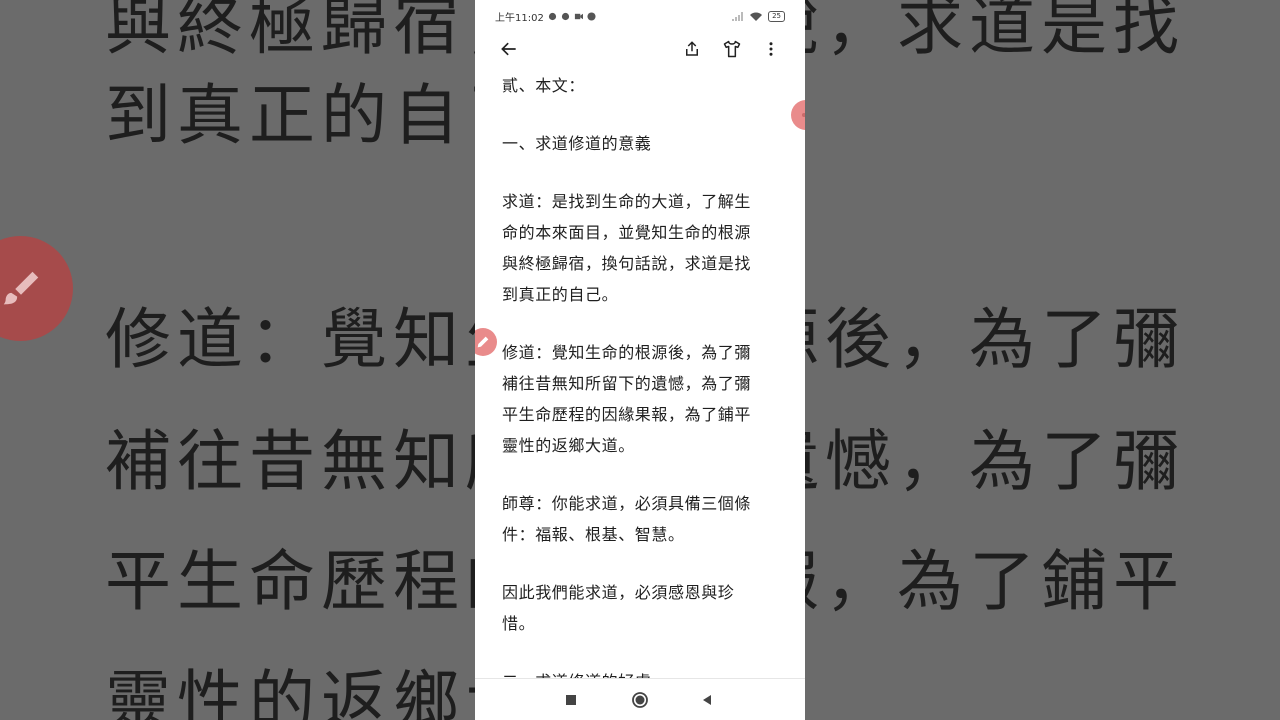  I want to click on triangle-back-icon, so click(707, 700).